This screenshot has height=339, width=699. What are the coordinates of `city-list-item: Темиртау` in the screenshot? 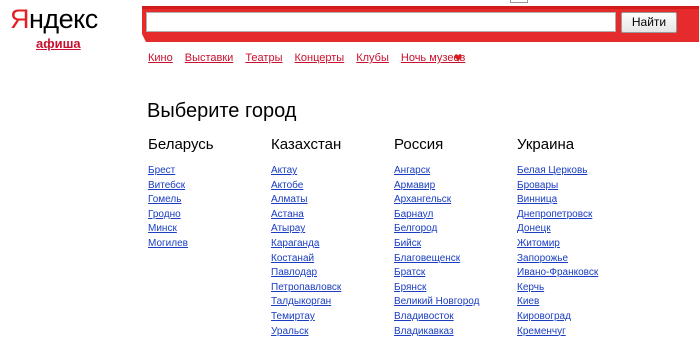 It's located at (306, 317).